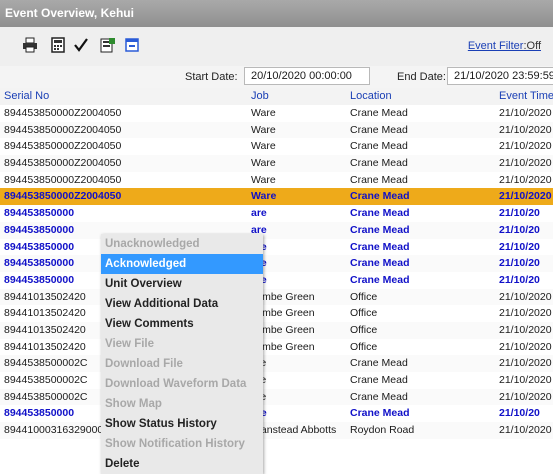 The height and width of the screenshot is (474, 553). Describe the element at coordinates (144, 364) in the screenshot. I see `menu-item-download-file: Download File` at that location.